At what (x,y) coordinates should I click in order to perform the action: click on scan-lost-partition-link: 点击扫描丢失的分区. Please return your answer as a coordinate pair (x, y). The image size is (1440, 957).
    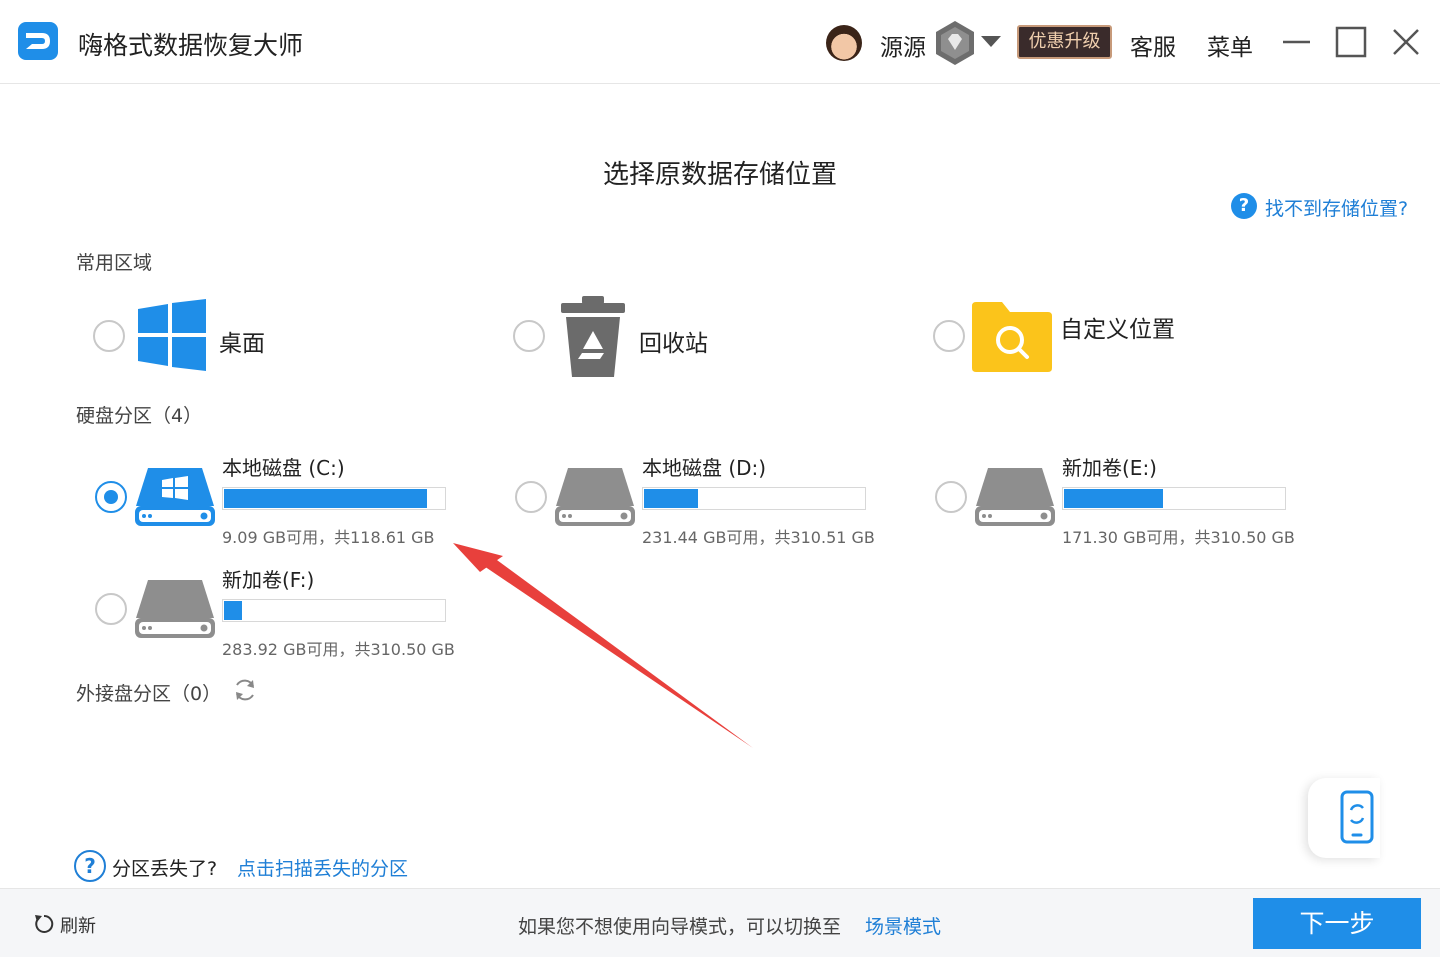
    Looking at the image, I should click on (322, 867).